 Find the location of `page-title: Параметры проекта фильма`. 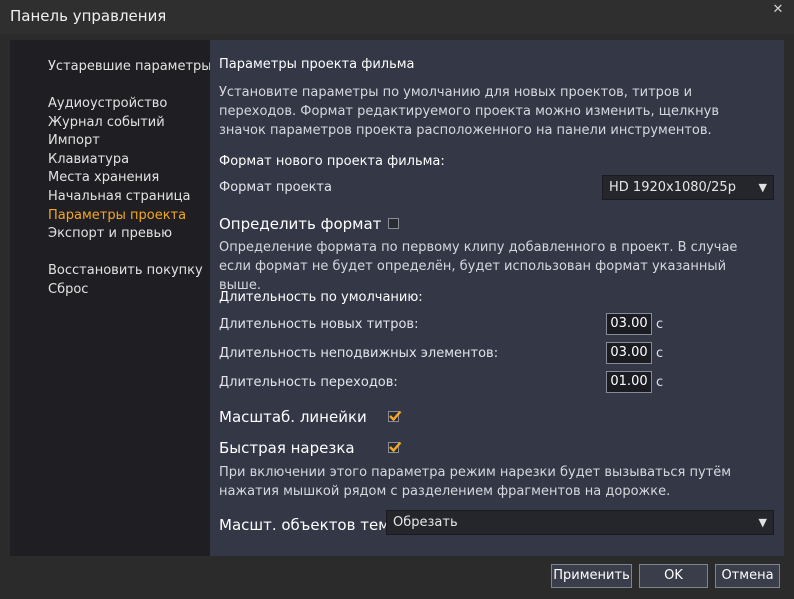

page-title: Параметры проекта фильма is located at coordinates (317, 64).